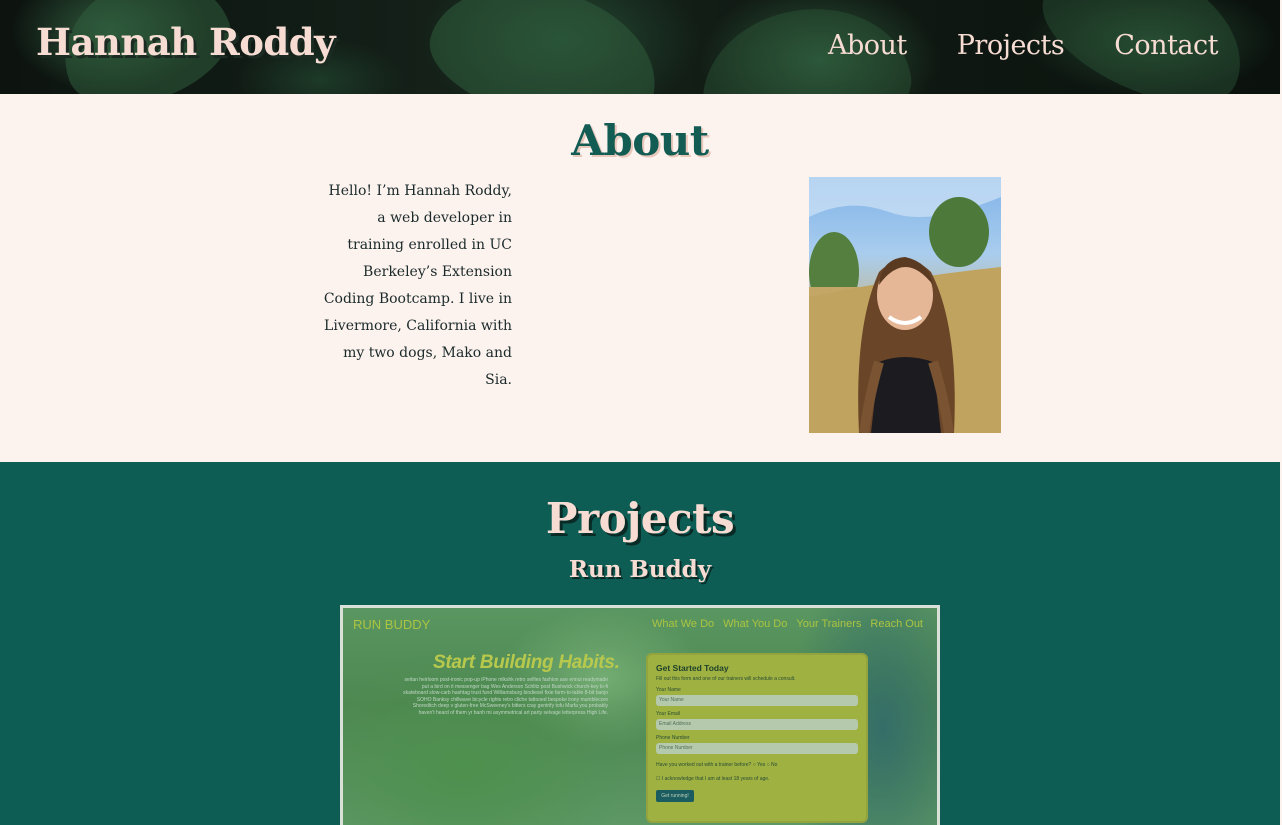 The width and height of the screenshot is (1282, 825). I want to click on shot-hero-title: Start Building Habits., so click(526, 662).